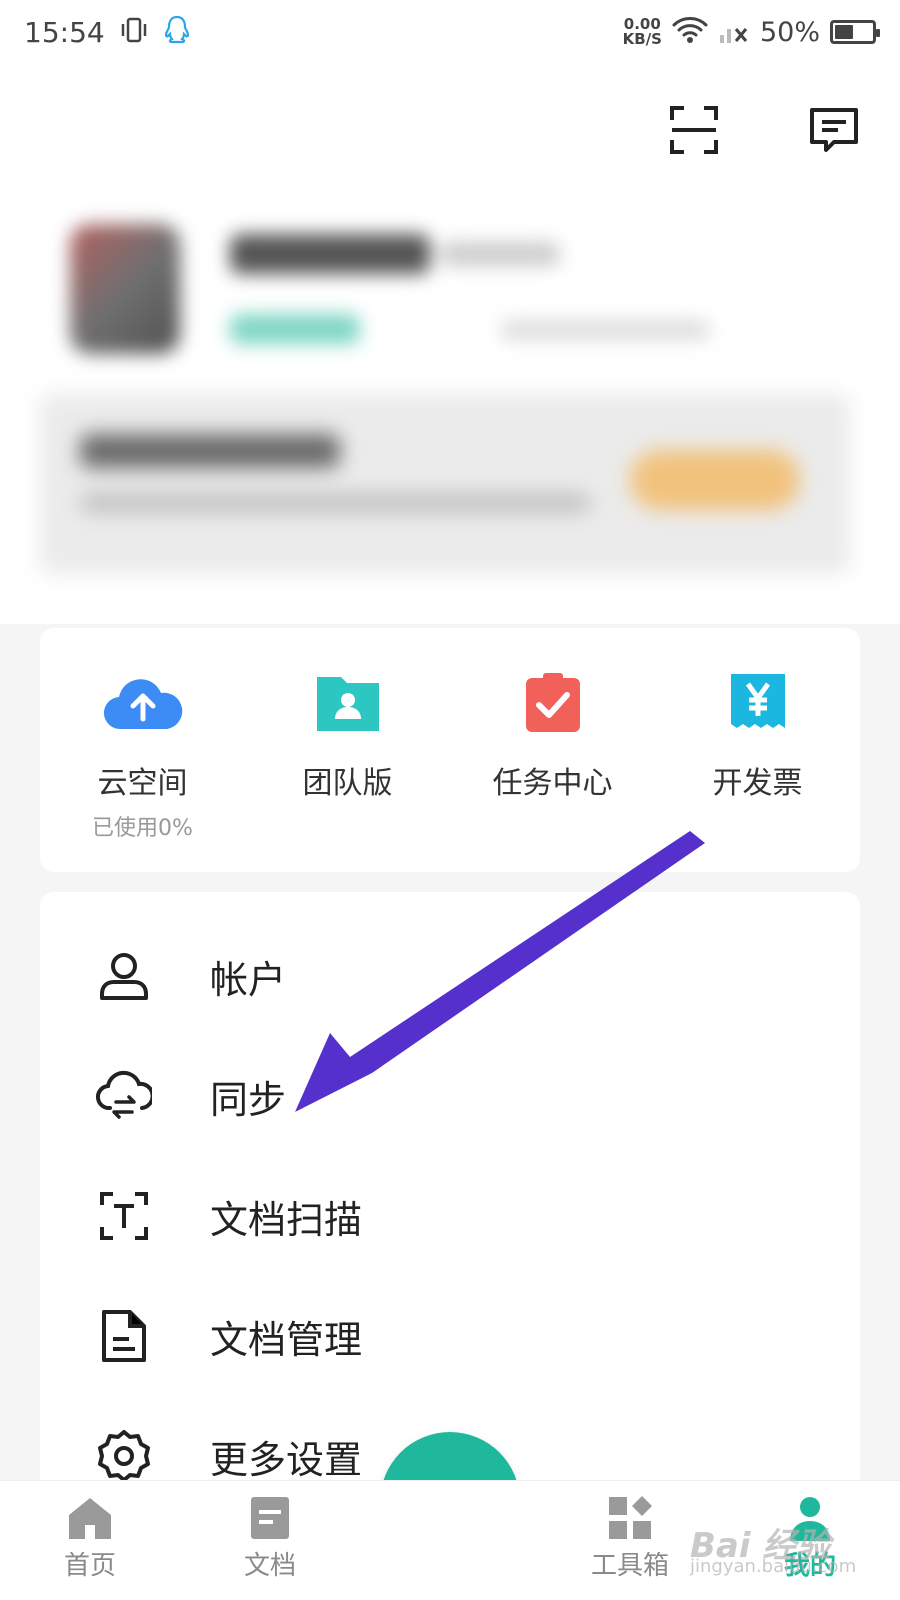  What do you see at coordinates (855, 32) in the screenshot?
I see `battery-icon` at bounding box center [855, 32].